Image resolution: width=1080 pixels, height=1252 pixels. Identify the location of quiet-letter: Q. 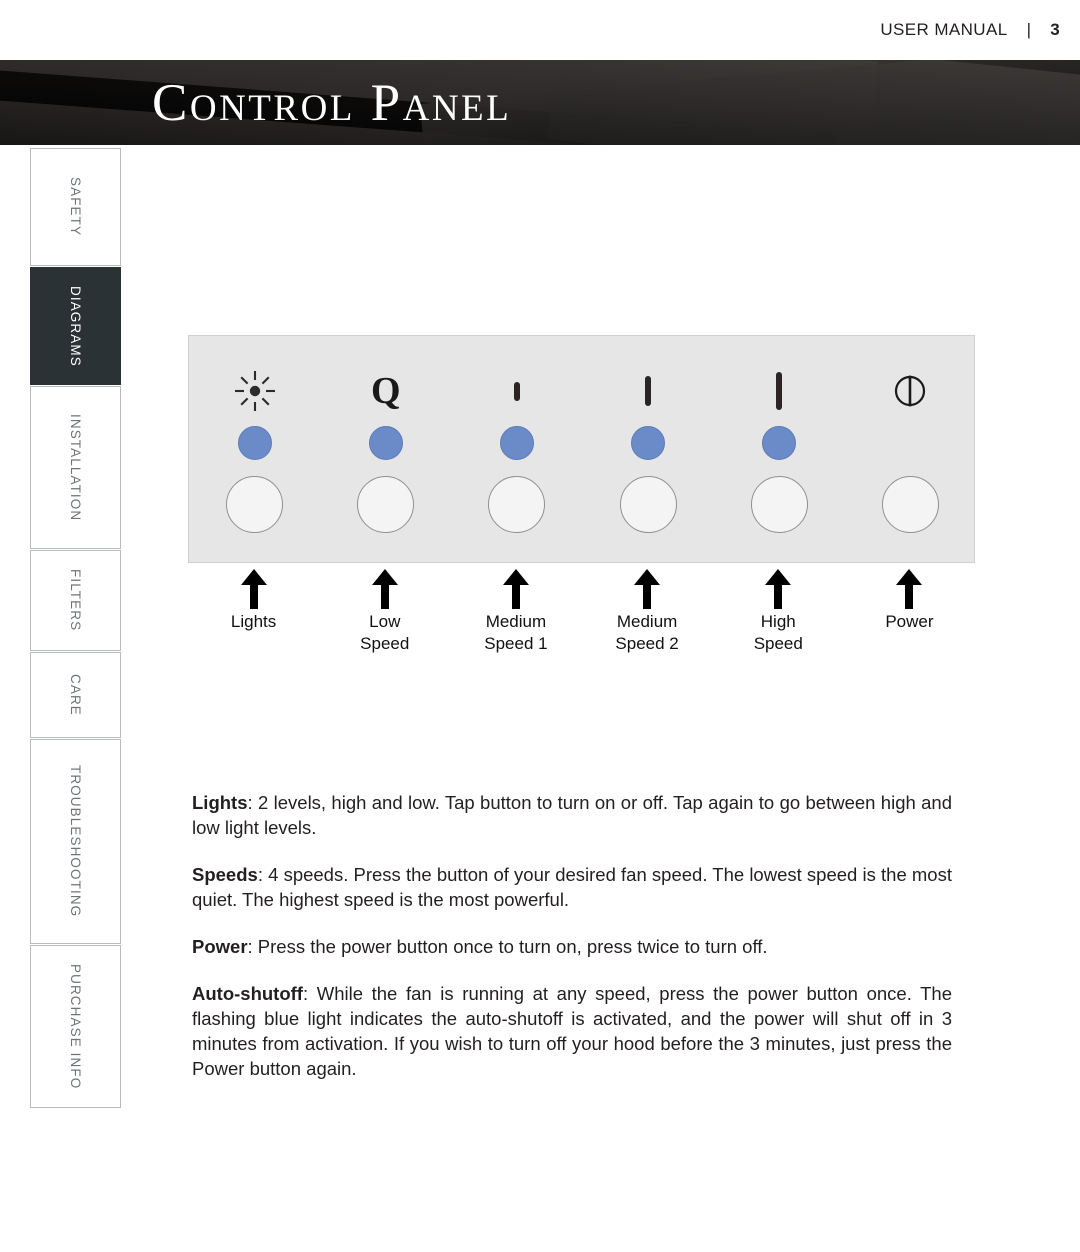
(385, 391).